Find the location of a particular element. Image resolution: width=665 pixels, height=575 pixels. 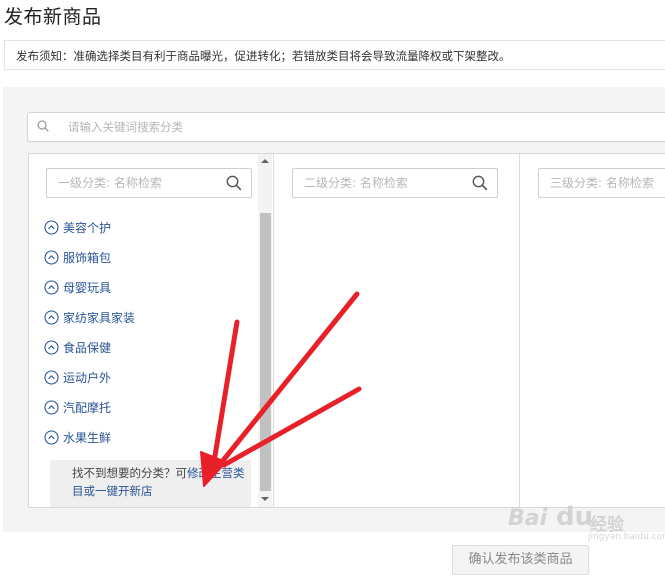

category-label: 水果生鲜 is located at coordinates (87, 437).